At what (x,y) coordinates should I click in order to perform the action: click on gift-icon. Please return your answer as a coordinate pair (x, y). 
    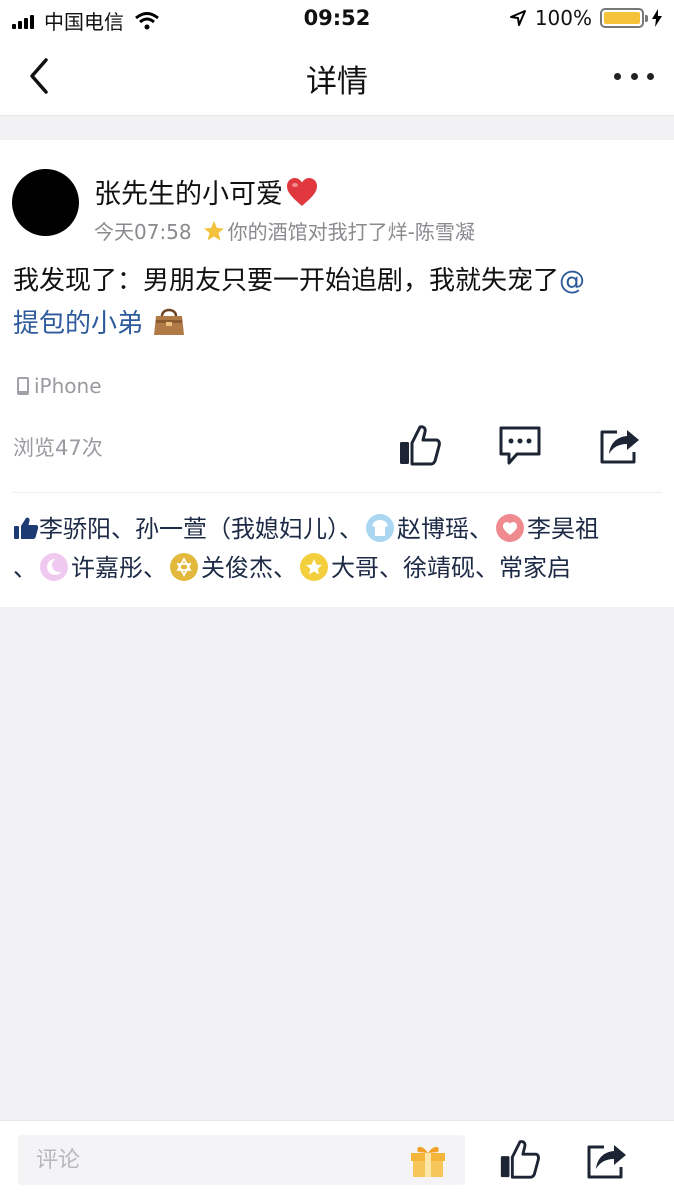
    Looking at the image, I should click on (428, 1160).